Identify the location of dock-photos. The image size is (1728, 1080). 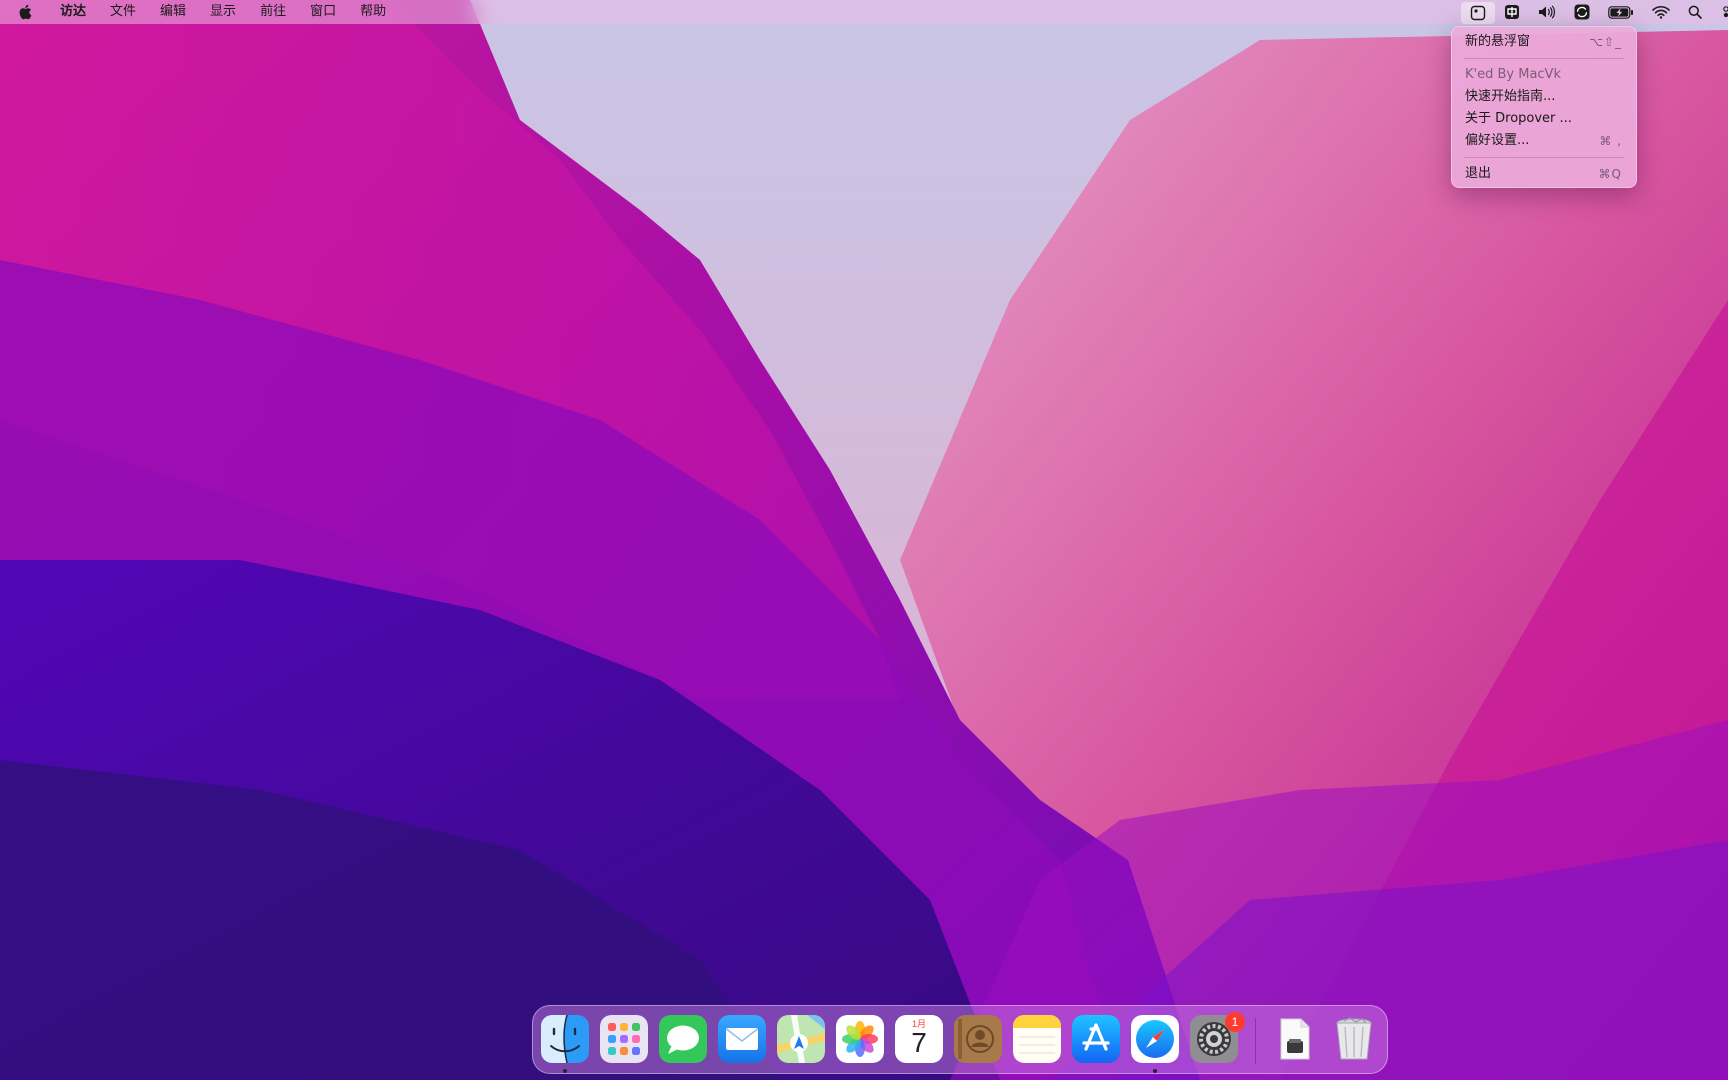
(860, 1039).